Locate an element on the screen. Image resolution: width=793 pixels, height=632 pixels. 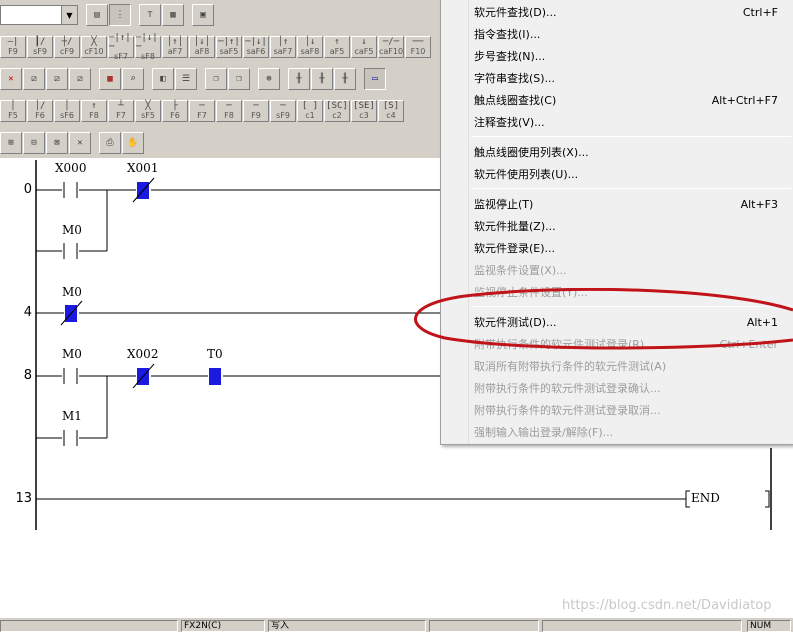
toolbar-key-sf5: ╳ sF5 is located at coordinates (148, 111).